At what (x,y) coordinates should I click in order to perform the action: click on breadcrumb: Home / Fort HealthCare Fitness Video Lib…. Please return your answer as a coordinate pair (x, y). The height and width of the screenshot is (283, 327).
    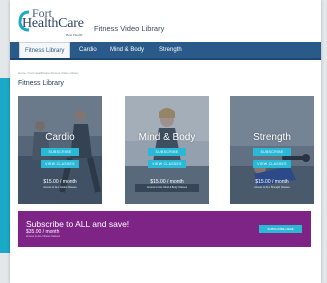
    Looking at the image, I should click on (48, 73).